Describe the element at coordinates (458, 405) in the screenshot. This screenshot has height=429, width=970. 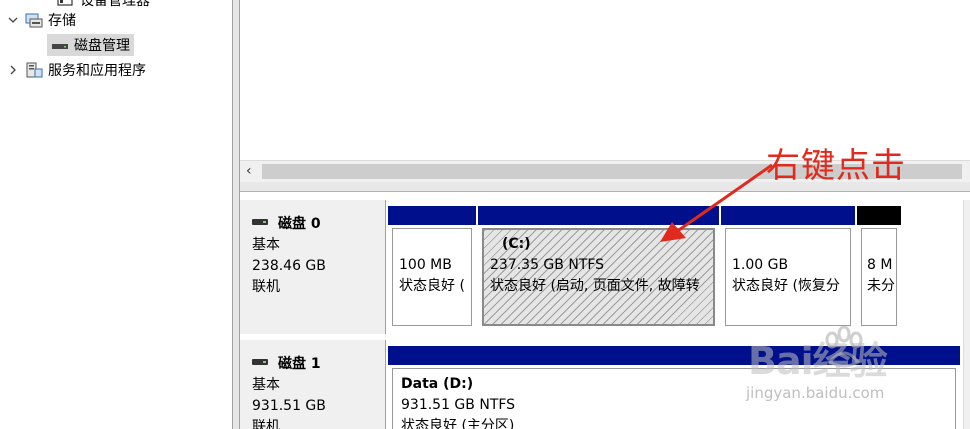
I see `partition-size: 931.51 GB NTFS` at that location.